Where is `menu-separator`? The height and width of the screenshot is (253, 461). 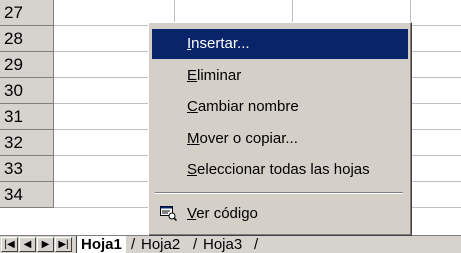 menu-separator is located at coordinates (279, 193).